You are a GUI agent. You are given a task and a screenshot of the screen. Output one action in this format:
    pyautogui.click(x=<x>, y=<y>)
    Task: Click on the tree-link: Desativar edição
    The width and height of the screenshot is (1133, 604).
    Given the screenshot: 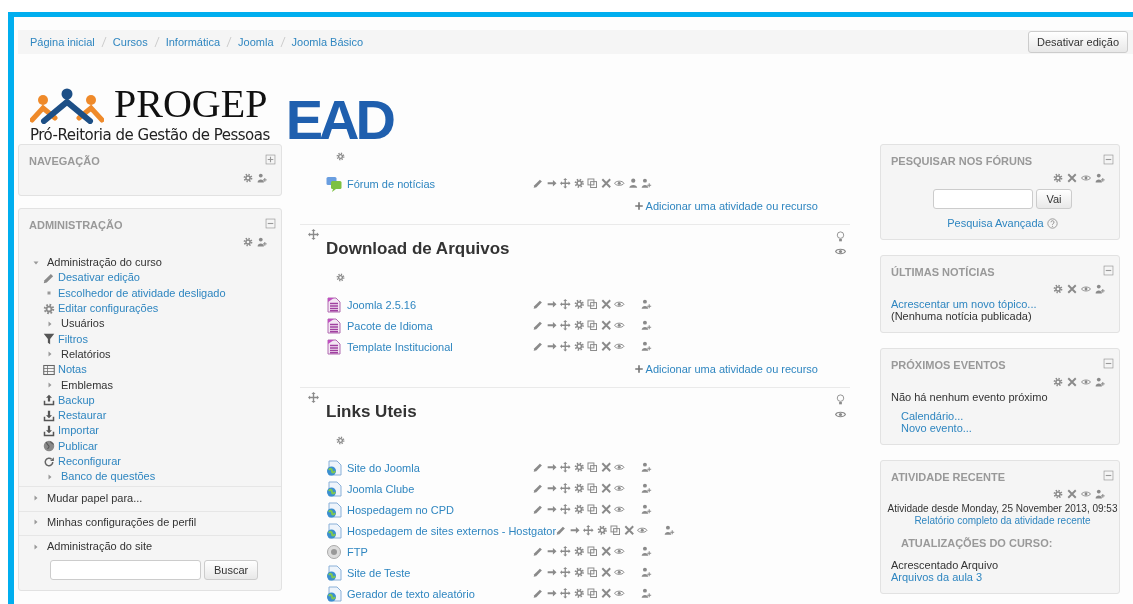 What is the action you would take?
    pyautogui.click(x=99, y=278)
    